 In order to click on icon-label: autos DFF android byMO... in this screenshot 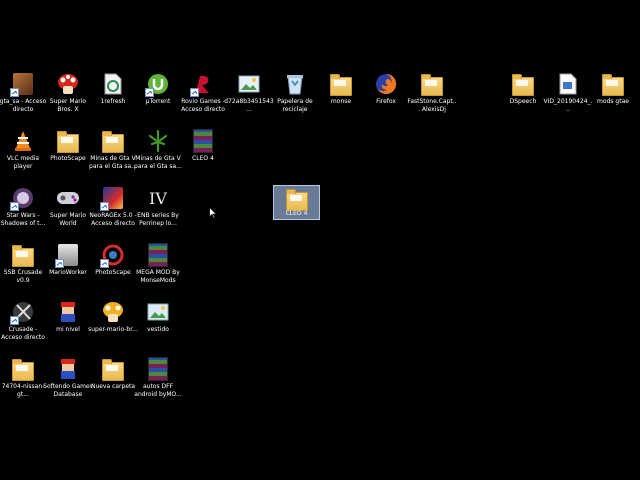, I will do `click(158, 390)`.